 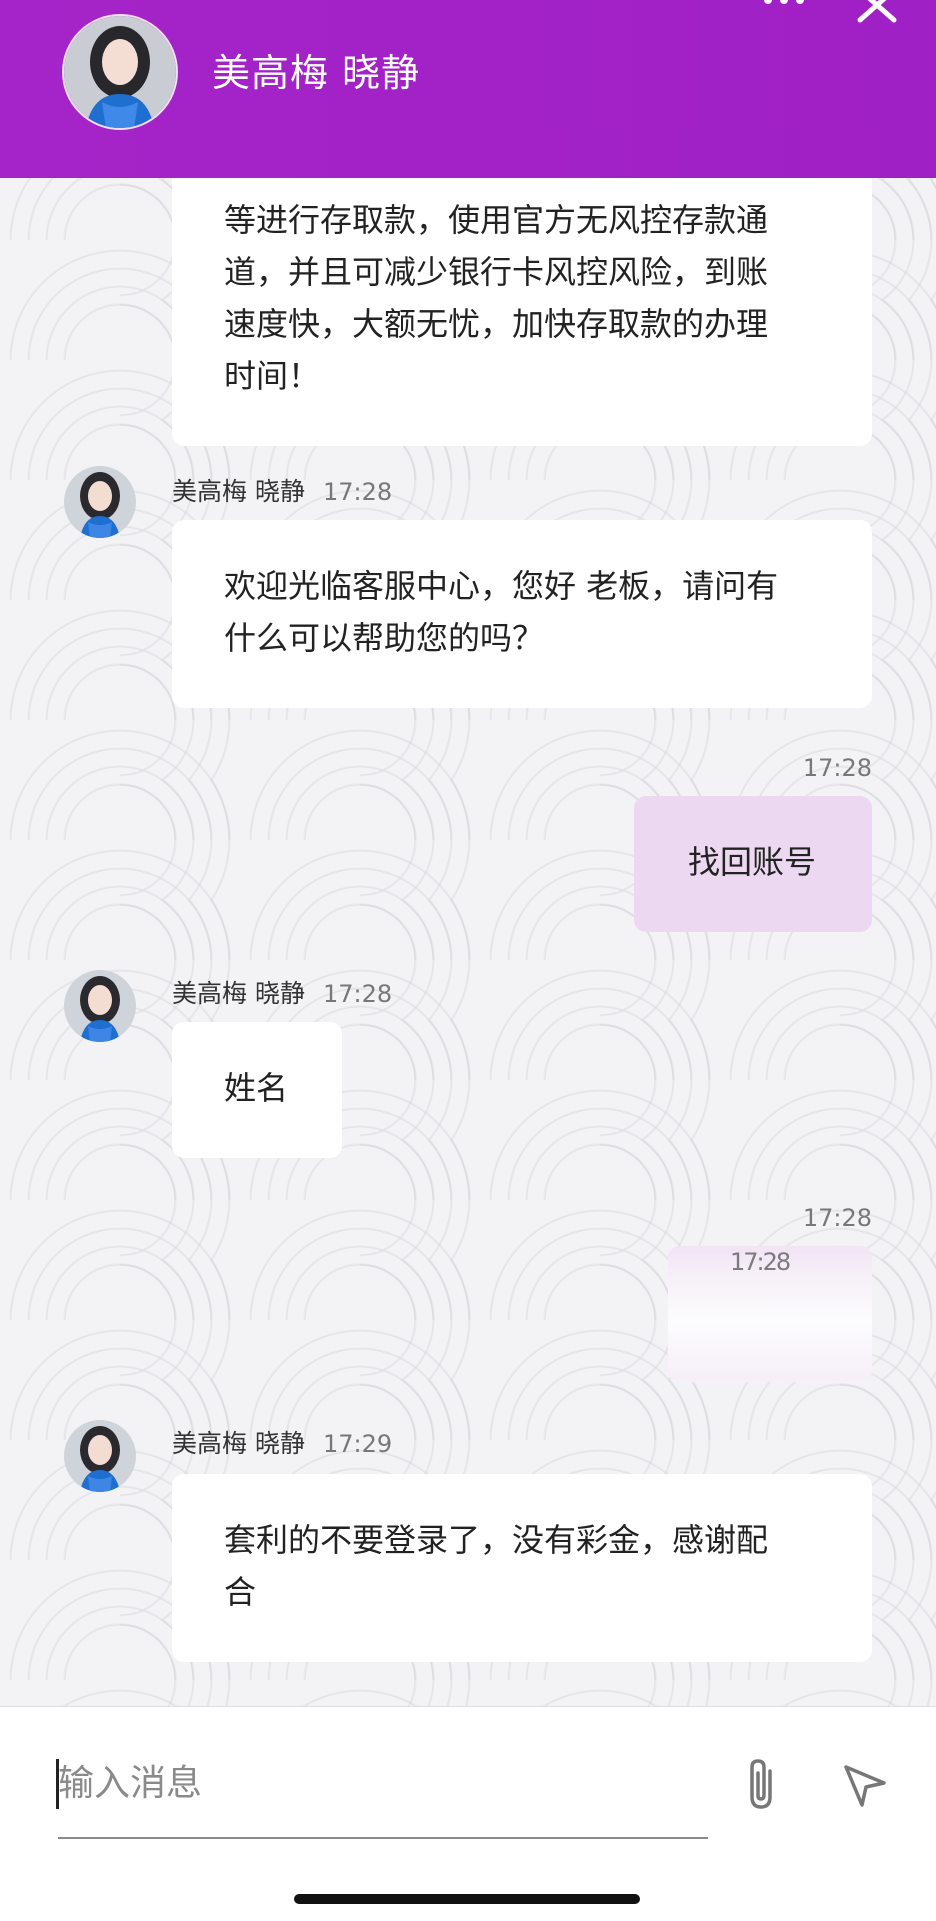 I want to click on message-line: 速度快，大额无忧，加快存取款的办理, so click(x=496, y=324).